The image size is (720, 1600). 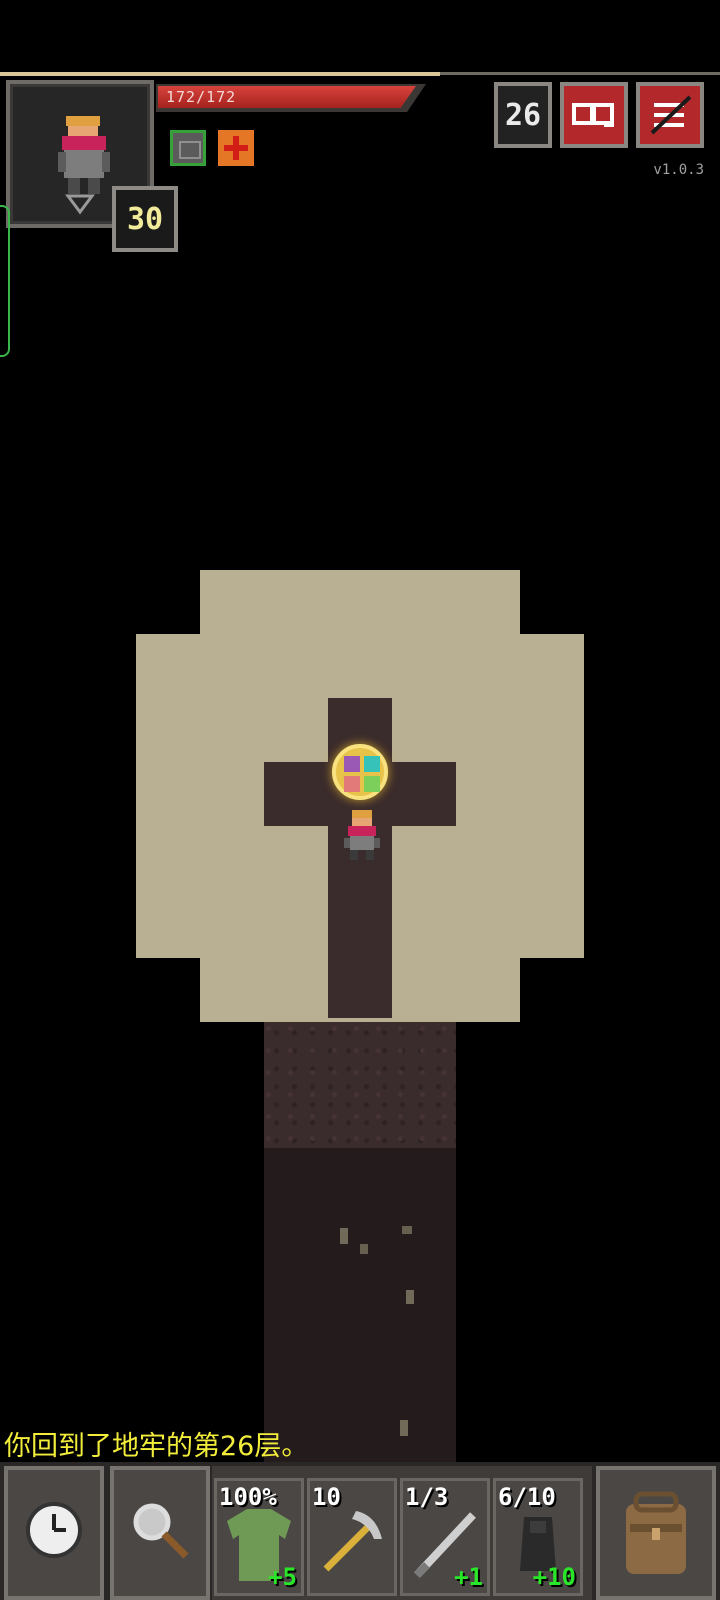 I want to click on quickslot-sword-charges: 1/3, so click(x=427, y=1497).